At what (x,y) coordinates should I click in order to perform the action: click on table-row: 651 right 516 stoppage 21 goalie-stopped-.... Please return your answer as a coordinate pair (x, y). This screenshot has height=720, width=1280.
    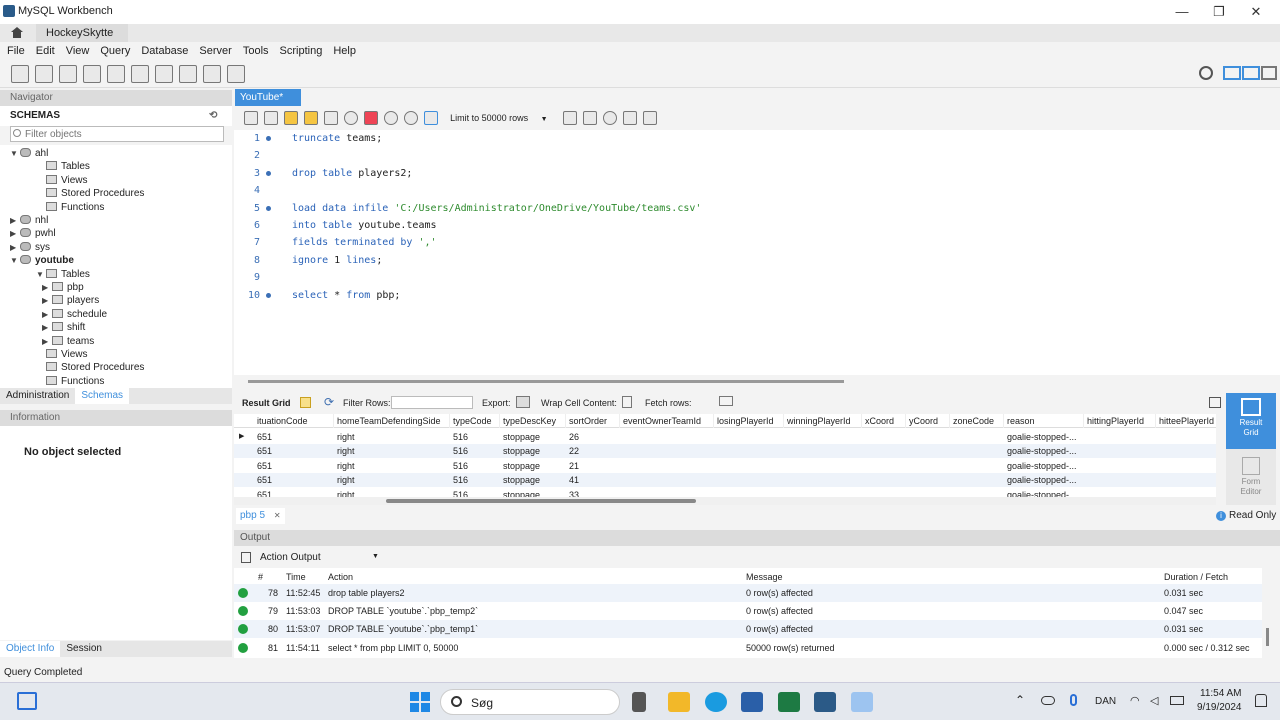
    Looking at the image, I should click on (725, 465).